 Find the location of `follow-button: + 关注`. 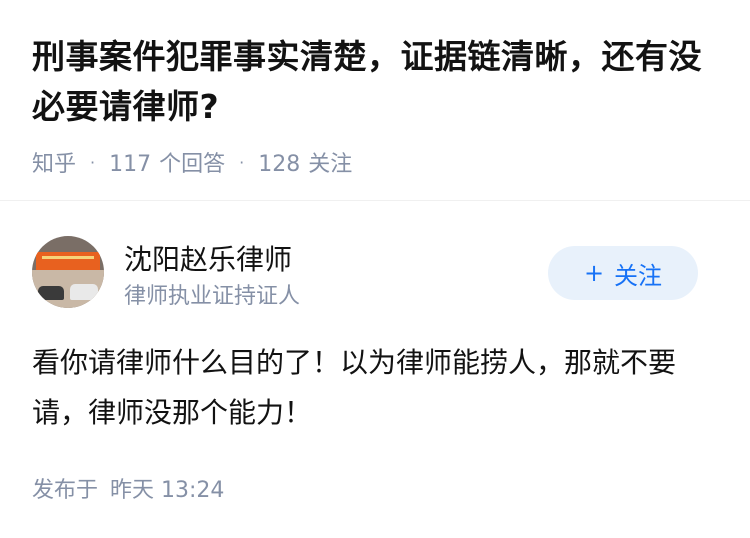

follow-button: + 关注 is located at coordinates (623, 273).